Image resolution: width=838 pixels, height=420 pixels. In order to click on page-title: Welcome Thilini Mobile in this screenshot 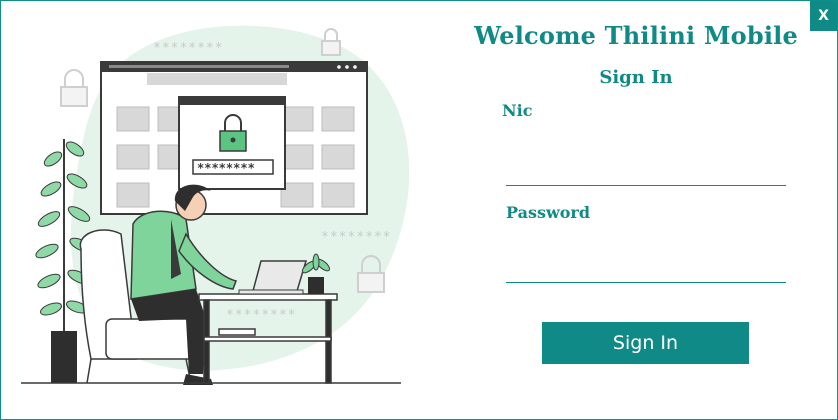, I will do `click(636, 35)`.